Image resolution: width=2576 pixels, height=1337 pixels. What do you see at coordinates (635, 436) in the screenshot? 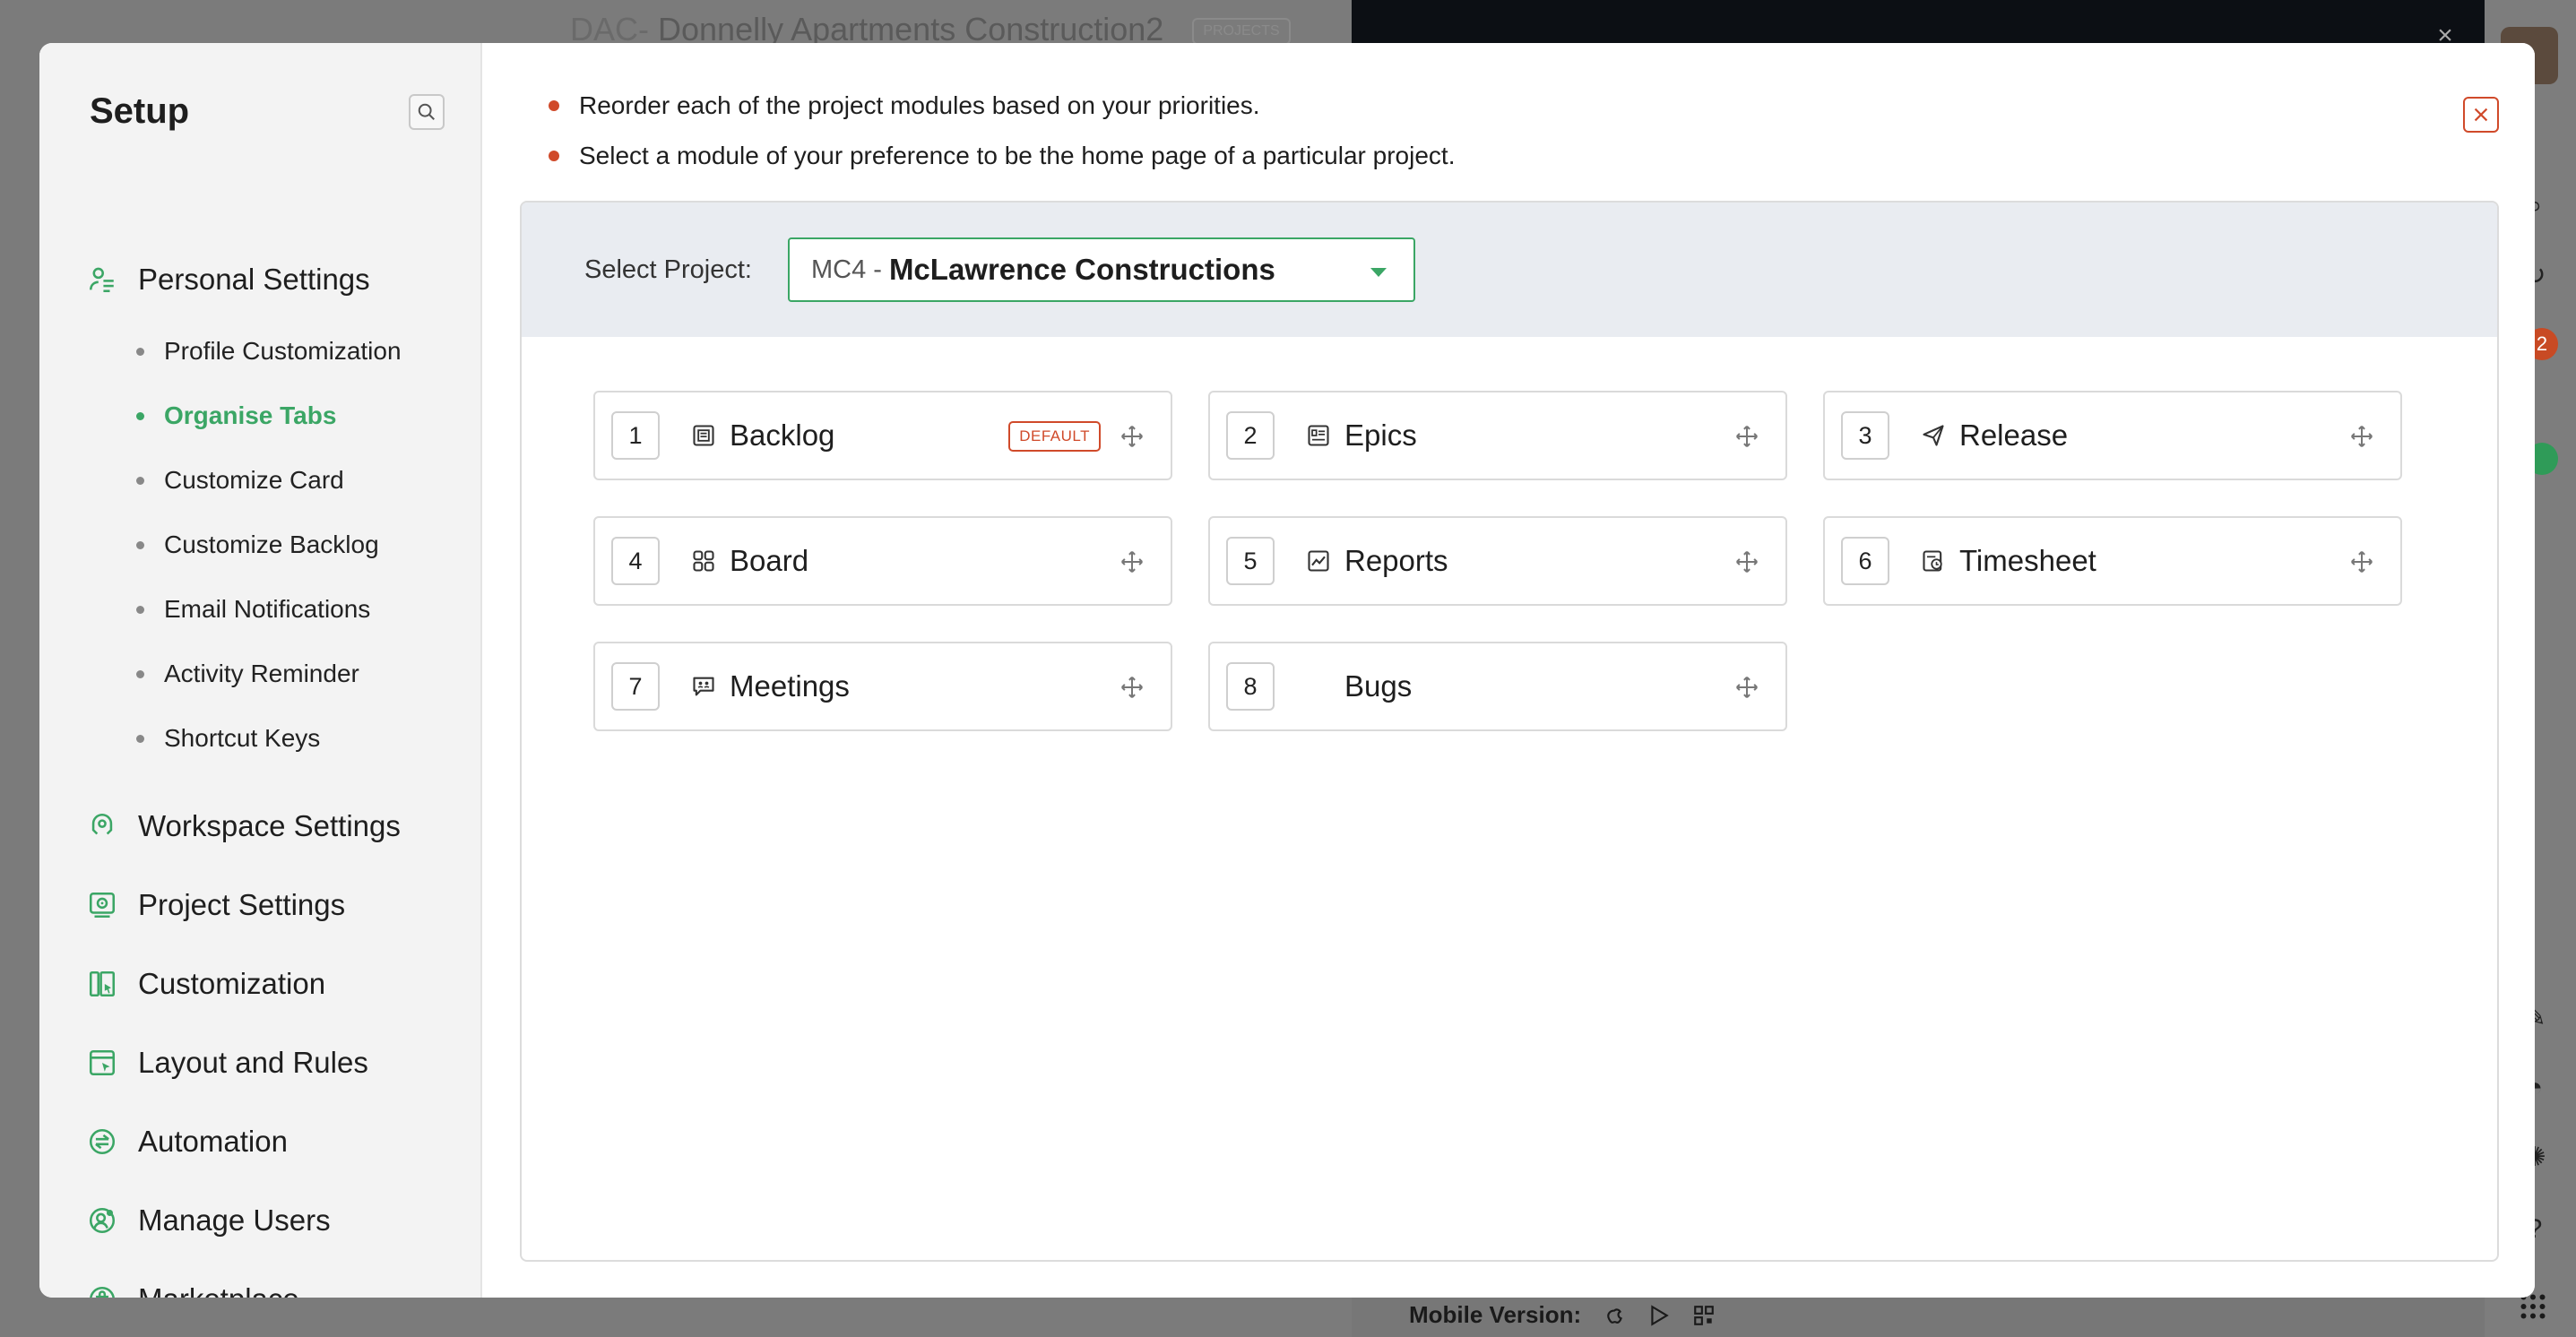
I see `module-order-number: 1` at bounding box center [635, 436].